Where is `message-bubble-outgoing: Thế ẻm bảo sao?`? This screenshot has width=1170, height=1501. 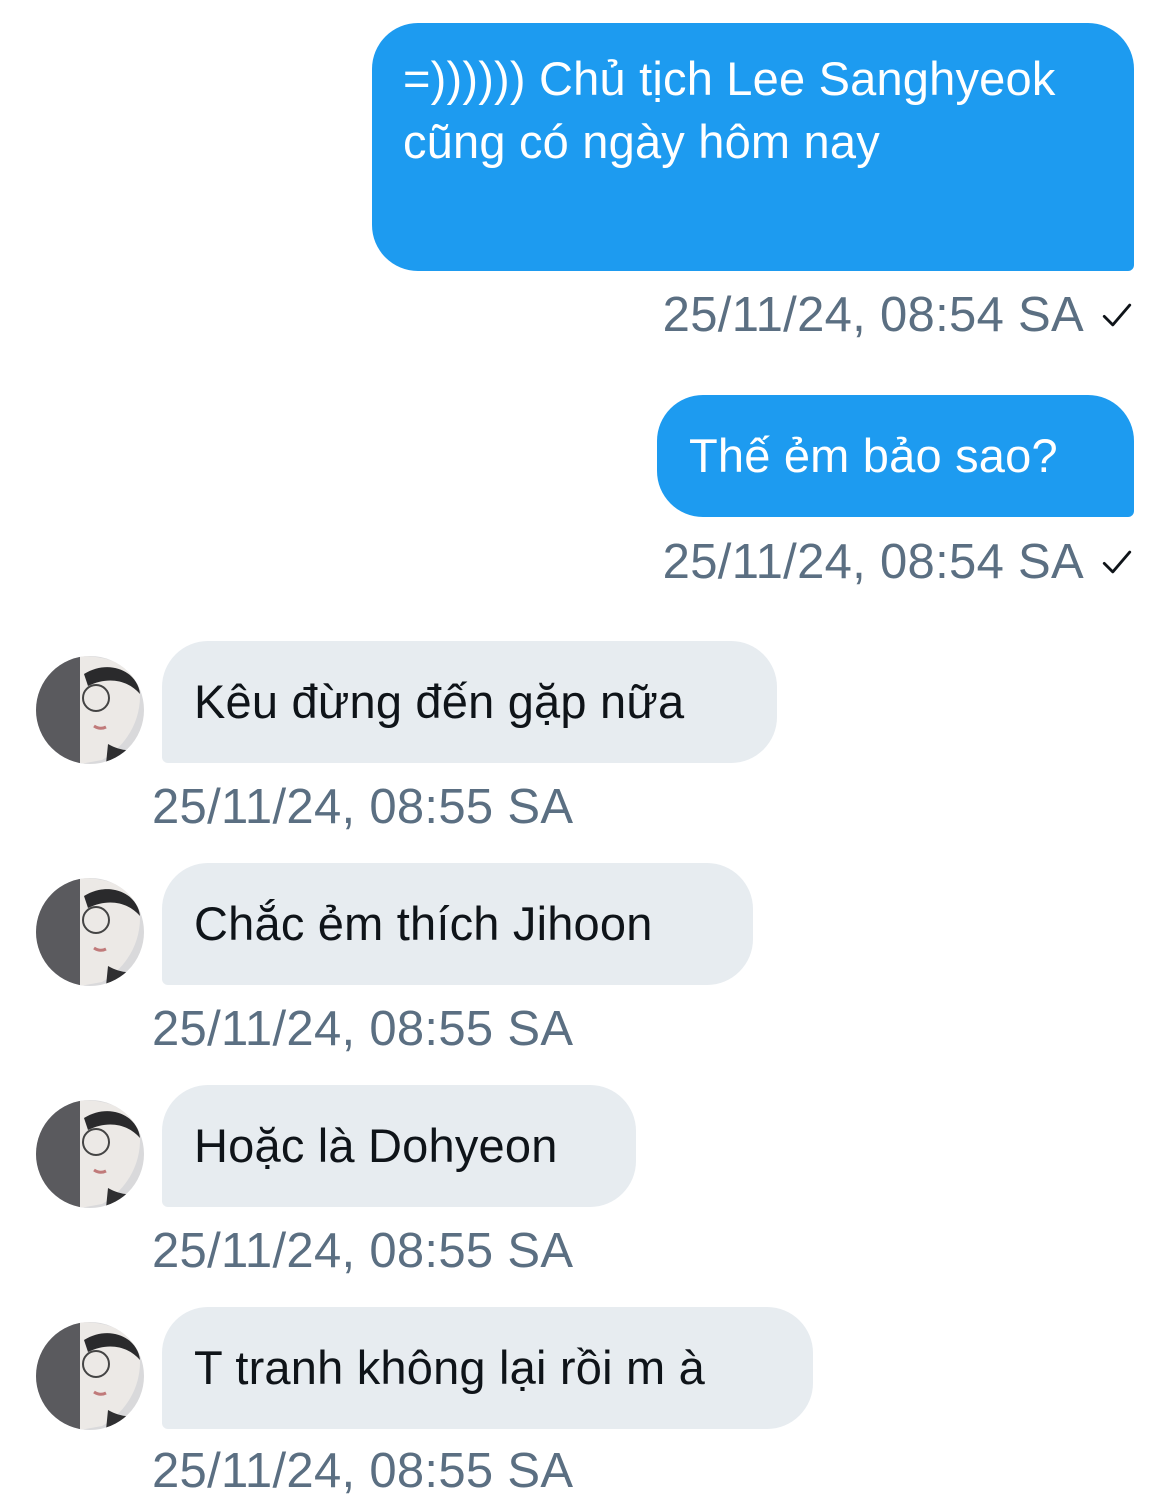
message-bubble-outgoing: Thế ẻm bảo sao? is located at coordinates (895, 456).